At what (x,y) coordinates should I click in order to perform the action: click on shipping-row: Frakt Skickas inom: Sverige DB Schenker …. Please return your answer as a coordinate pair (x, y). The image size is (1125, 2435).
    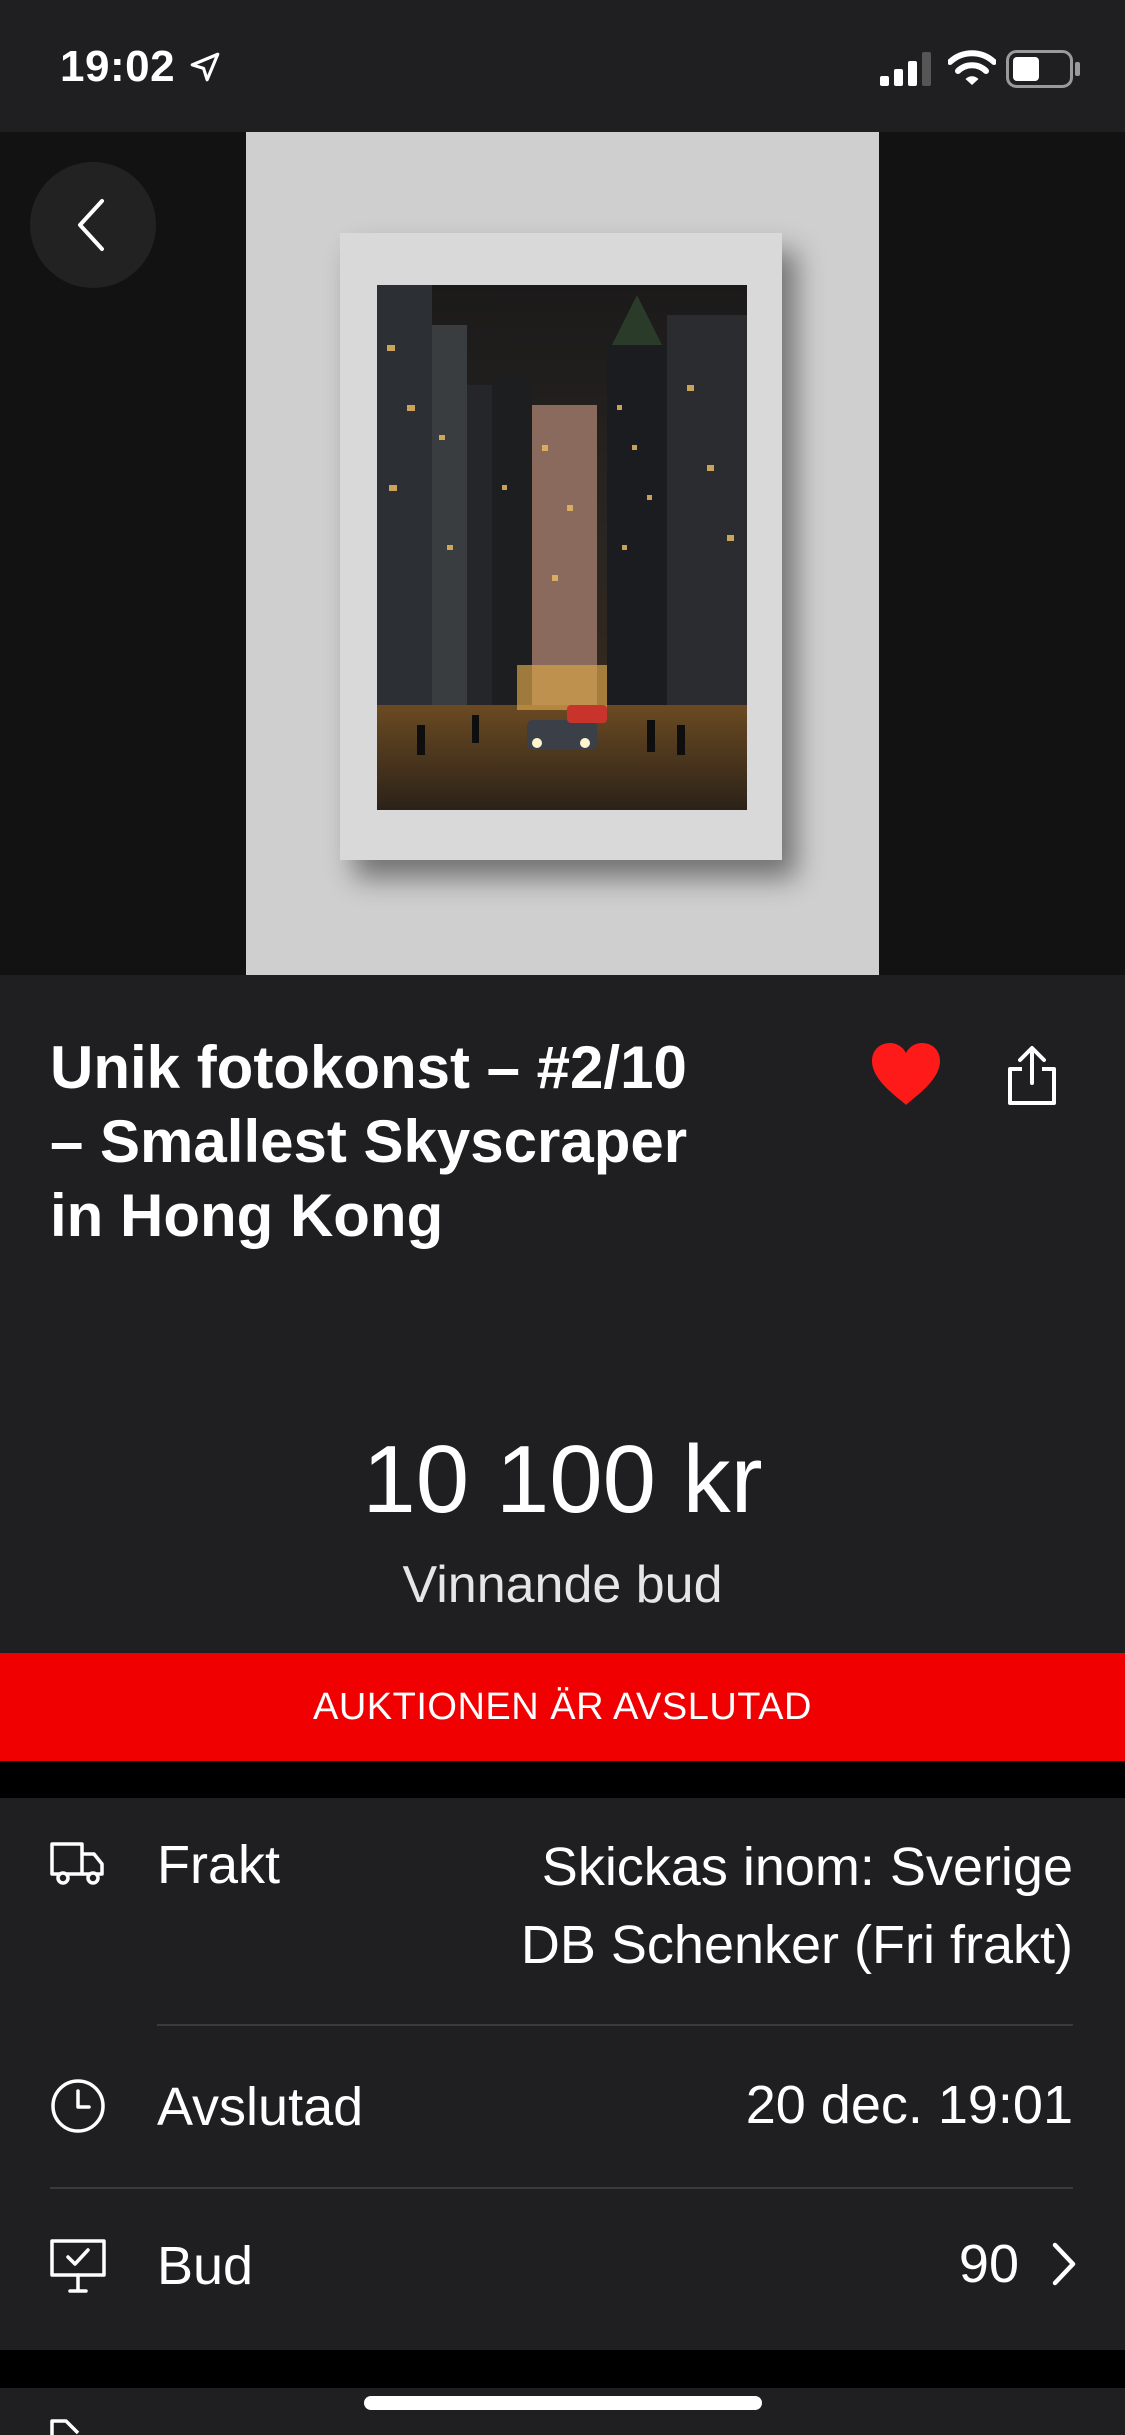
    Looking at the image, I should click on (562, 1912).